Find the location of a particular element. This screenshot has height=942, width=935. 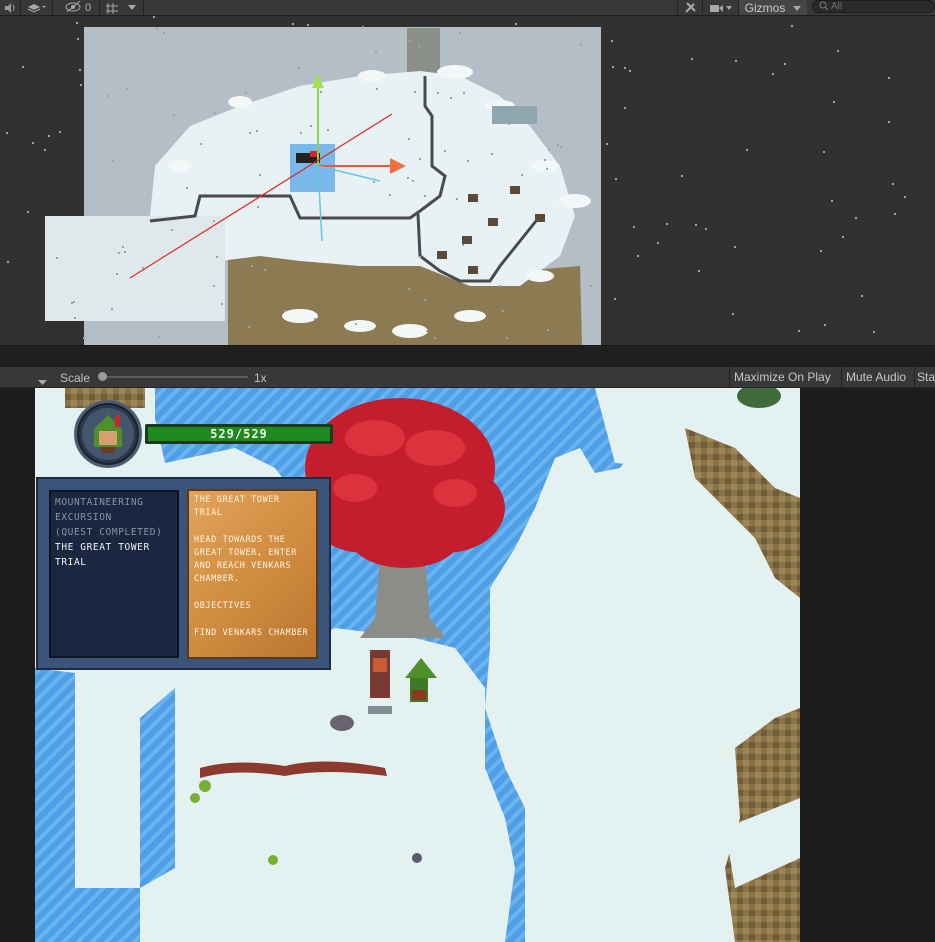

scene-toolbar: 0 Gizmos All is located at coordinates (467, 8).